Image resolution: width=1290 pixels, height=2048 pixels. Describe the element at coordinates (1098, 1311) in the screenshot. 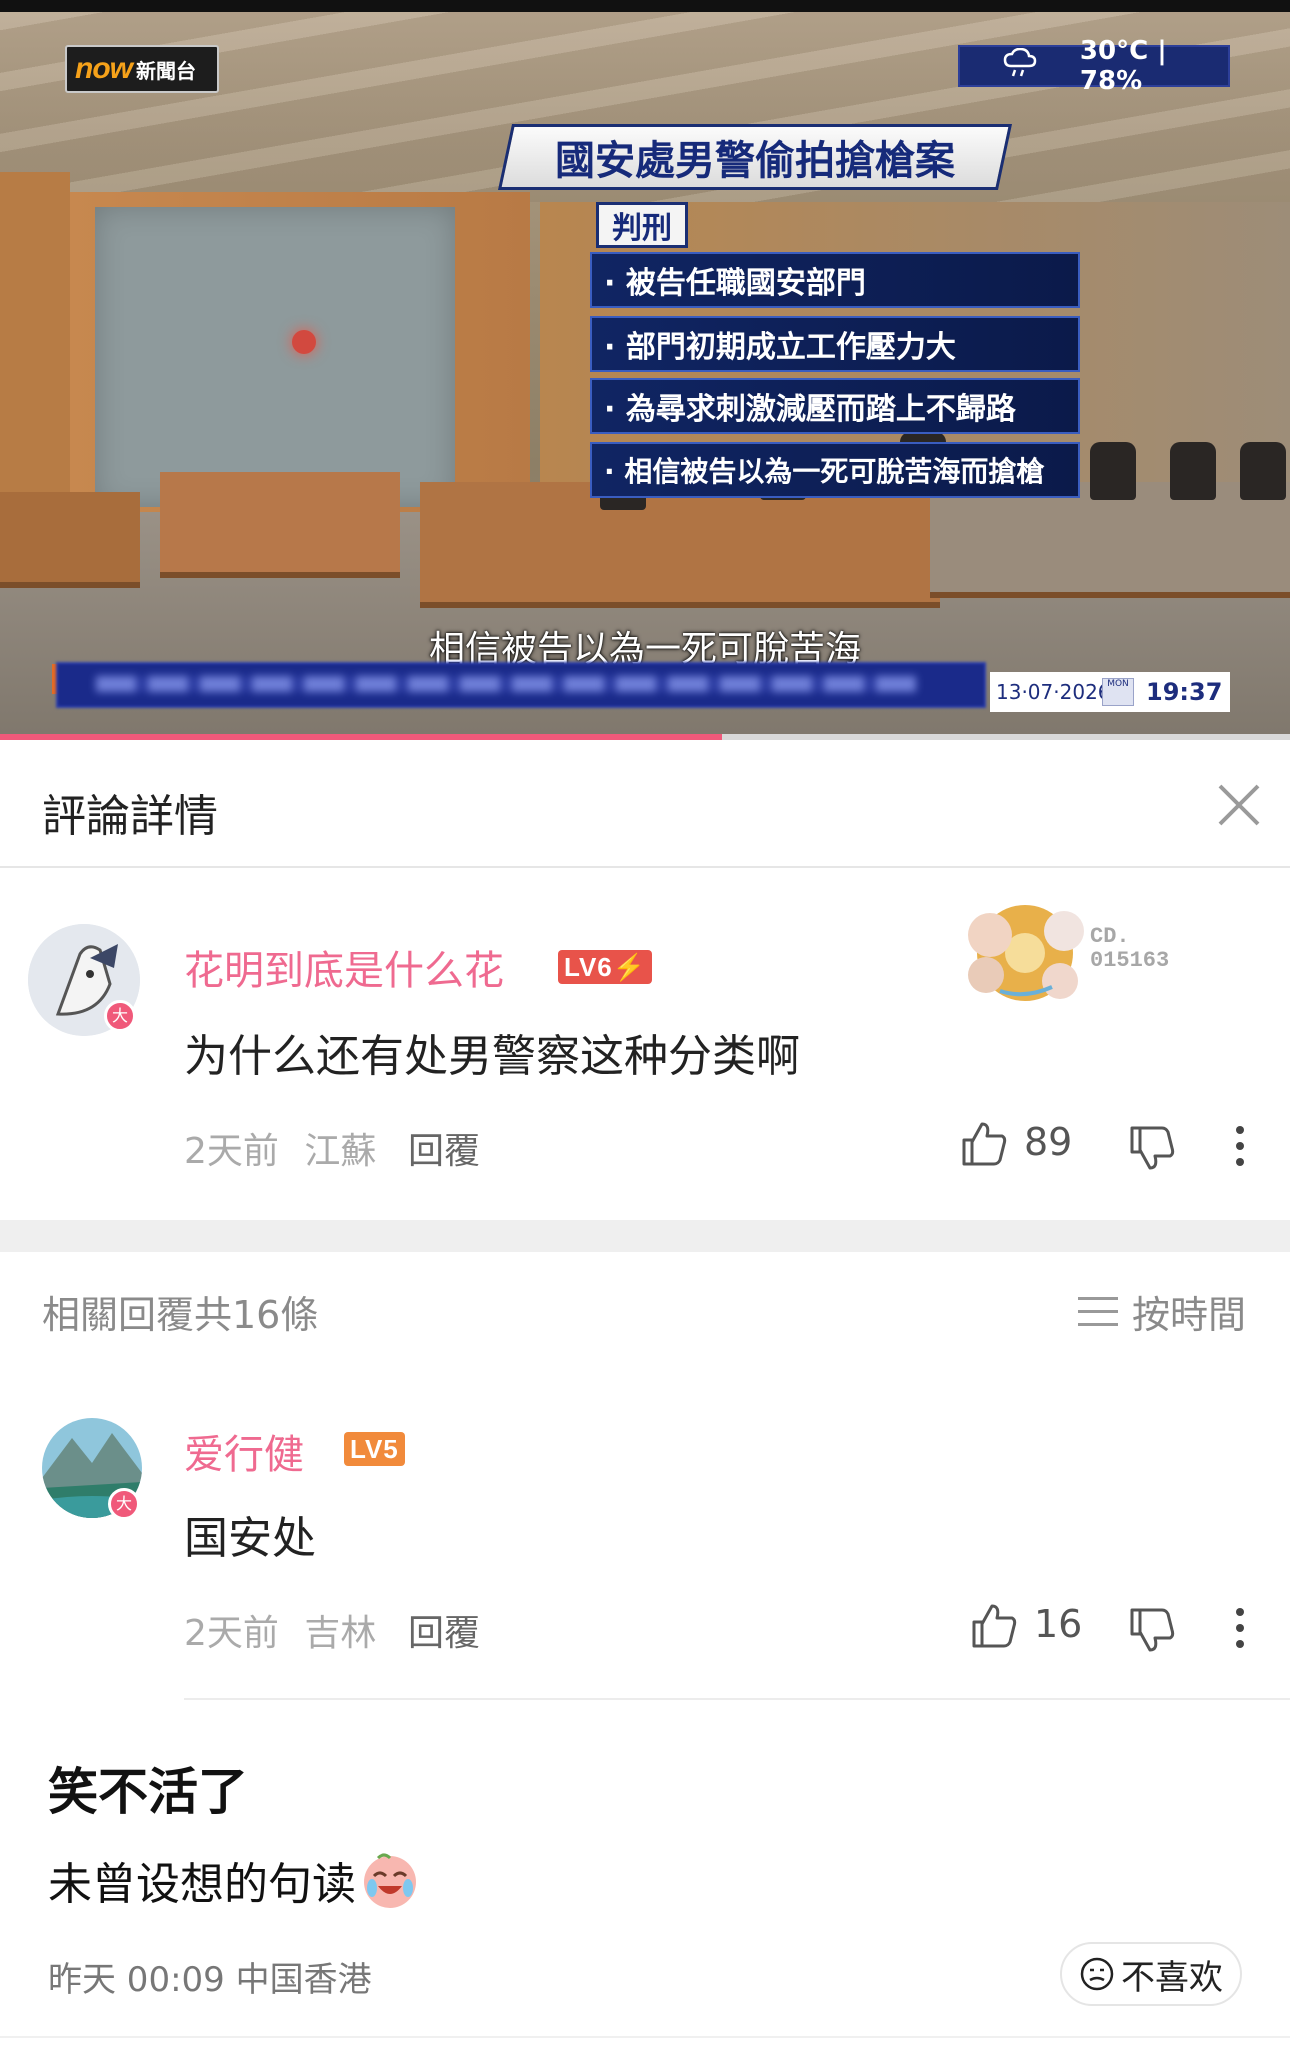

I see `menu-icon` at that location.